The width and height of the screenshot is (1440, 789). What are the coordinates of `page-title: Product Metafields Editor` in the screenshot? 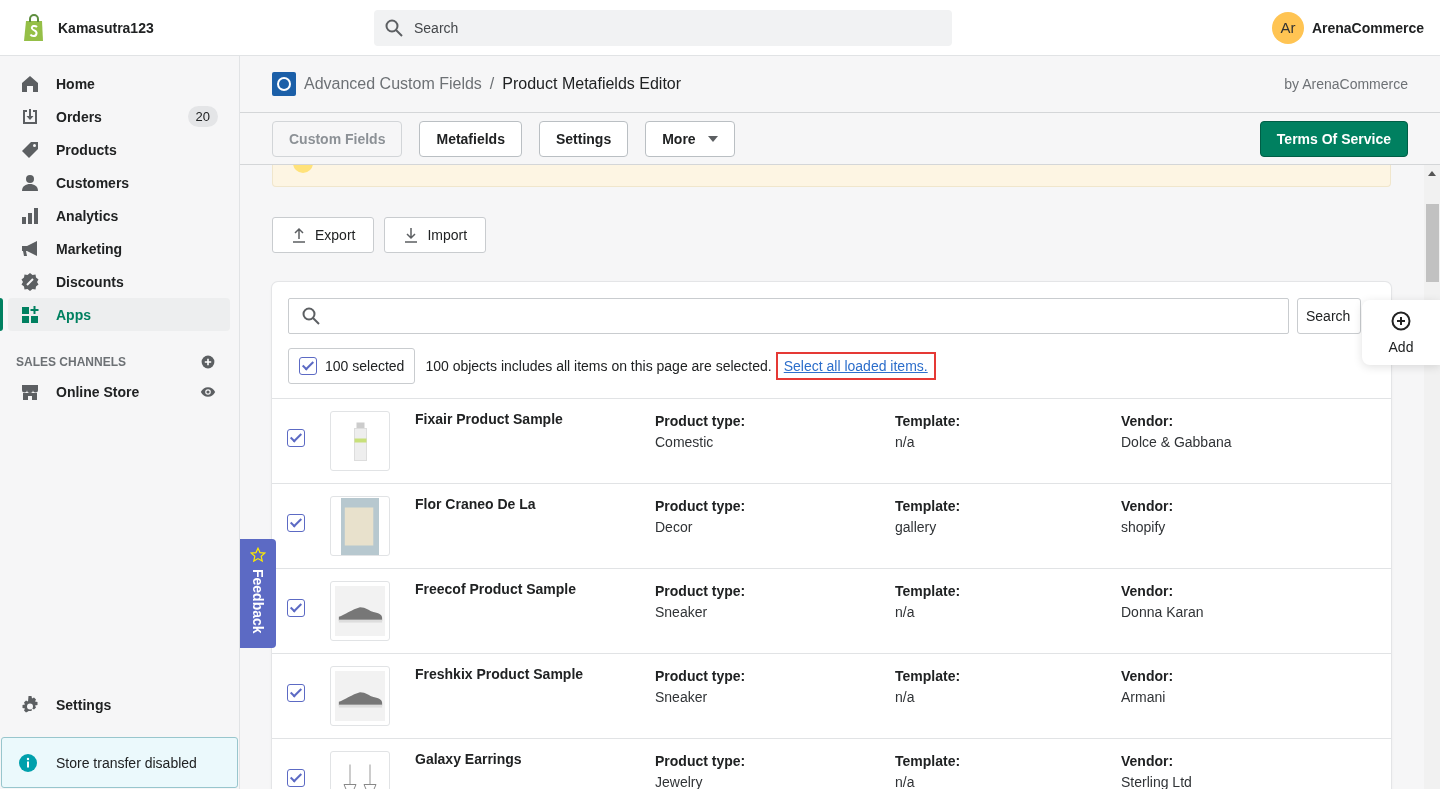 It's located at (592, 84).